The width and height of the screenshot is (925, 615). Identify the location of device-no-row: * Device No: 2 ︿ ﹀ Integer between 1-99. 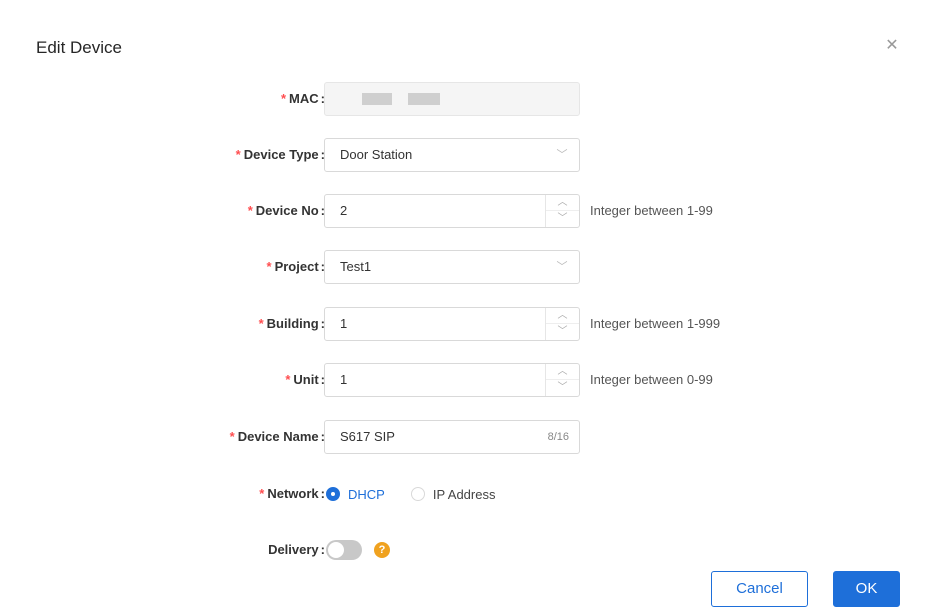
(462, 211).